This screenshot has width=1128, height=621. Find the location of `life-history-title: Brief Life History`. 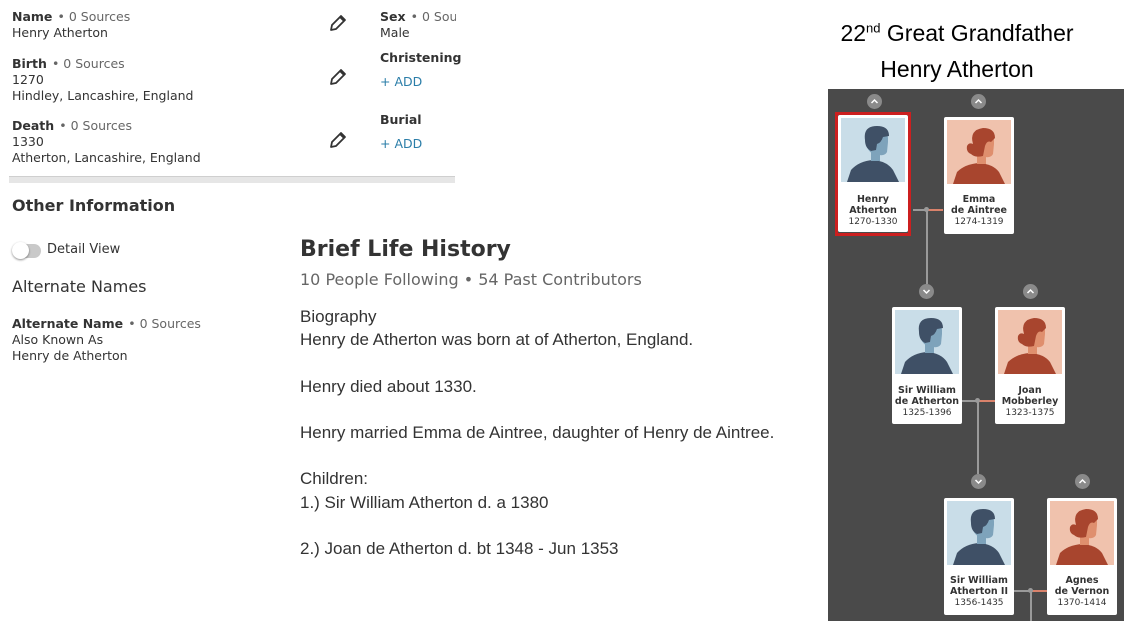

life-history-title: Brief Life History is located at coordinates (405, 249).